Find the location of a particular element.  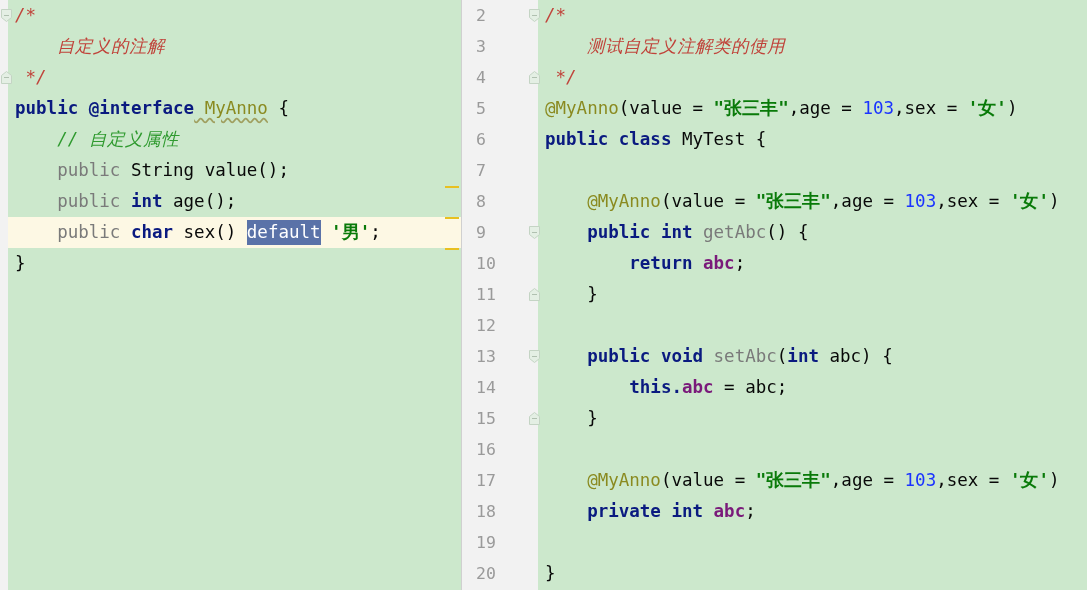

code-line: private int abc; is located at coordinates (671, 511).